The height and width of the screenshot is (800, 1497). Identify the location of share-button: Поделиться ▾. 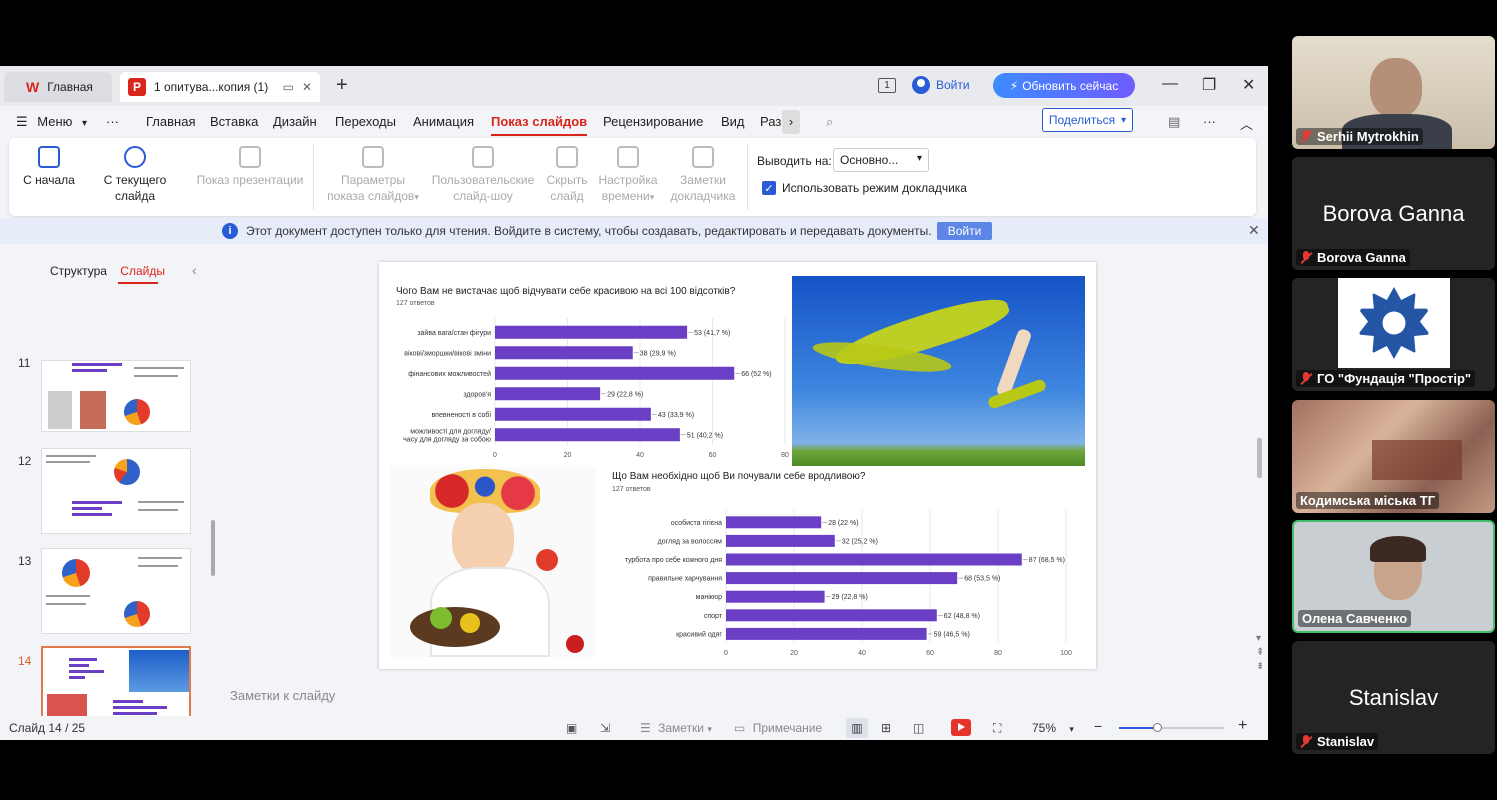
(1087, 120).